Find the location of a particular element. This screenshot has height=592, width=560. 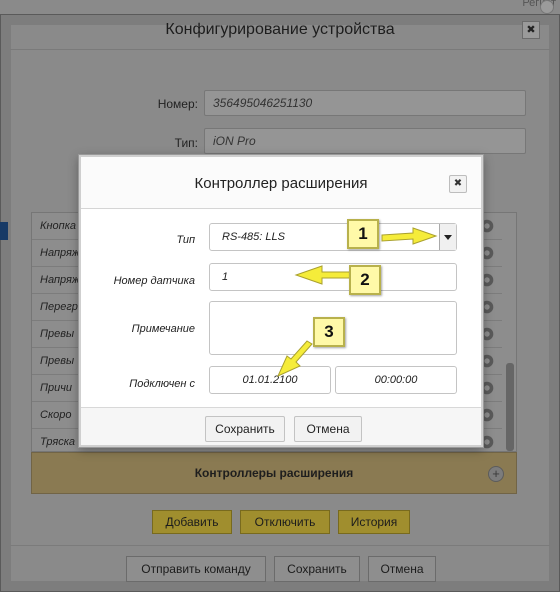

chevron-down-icon is located at coordinates (447, 237).